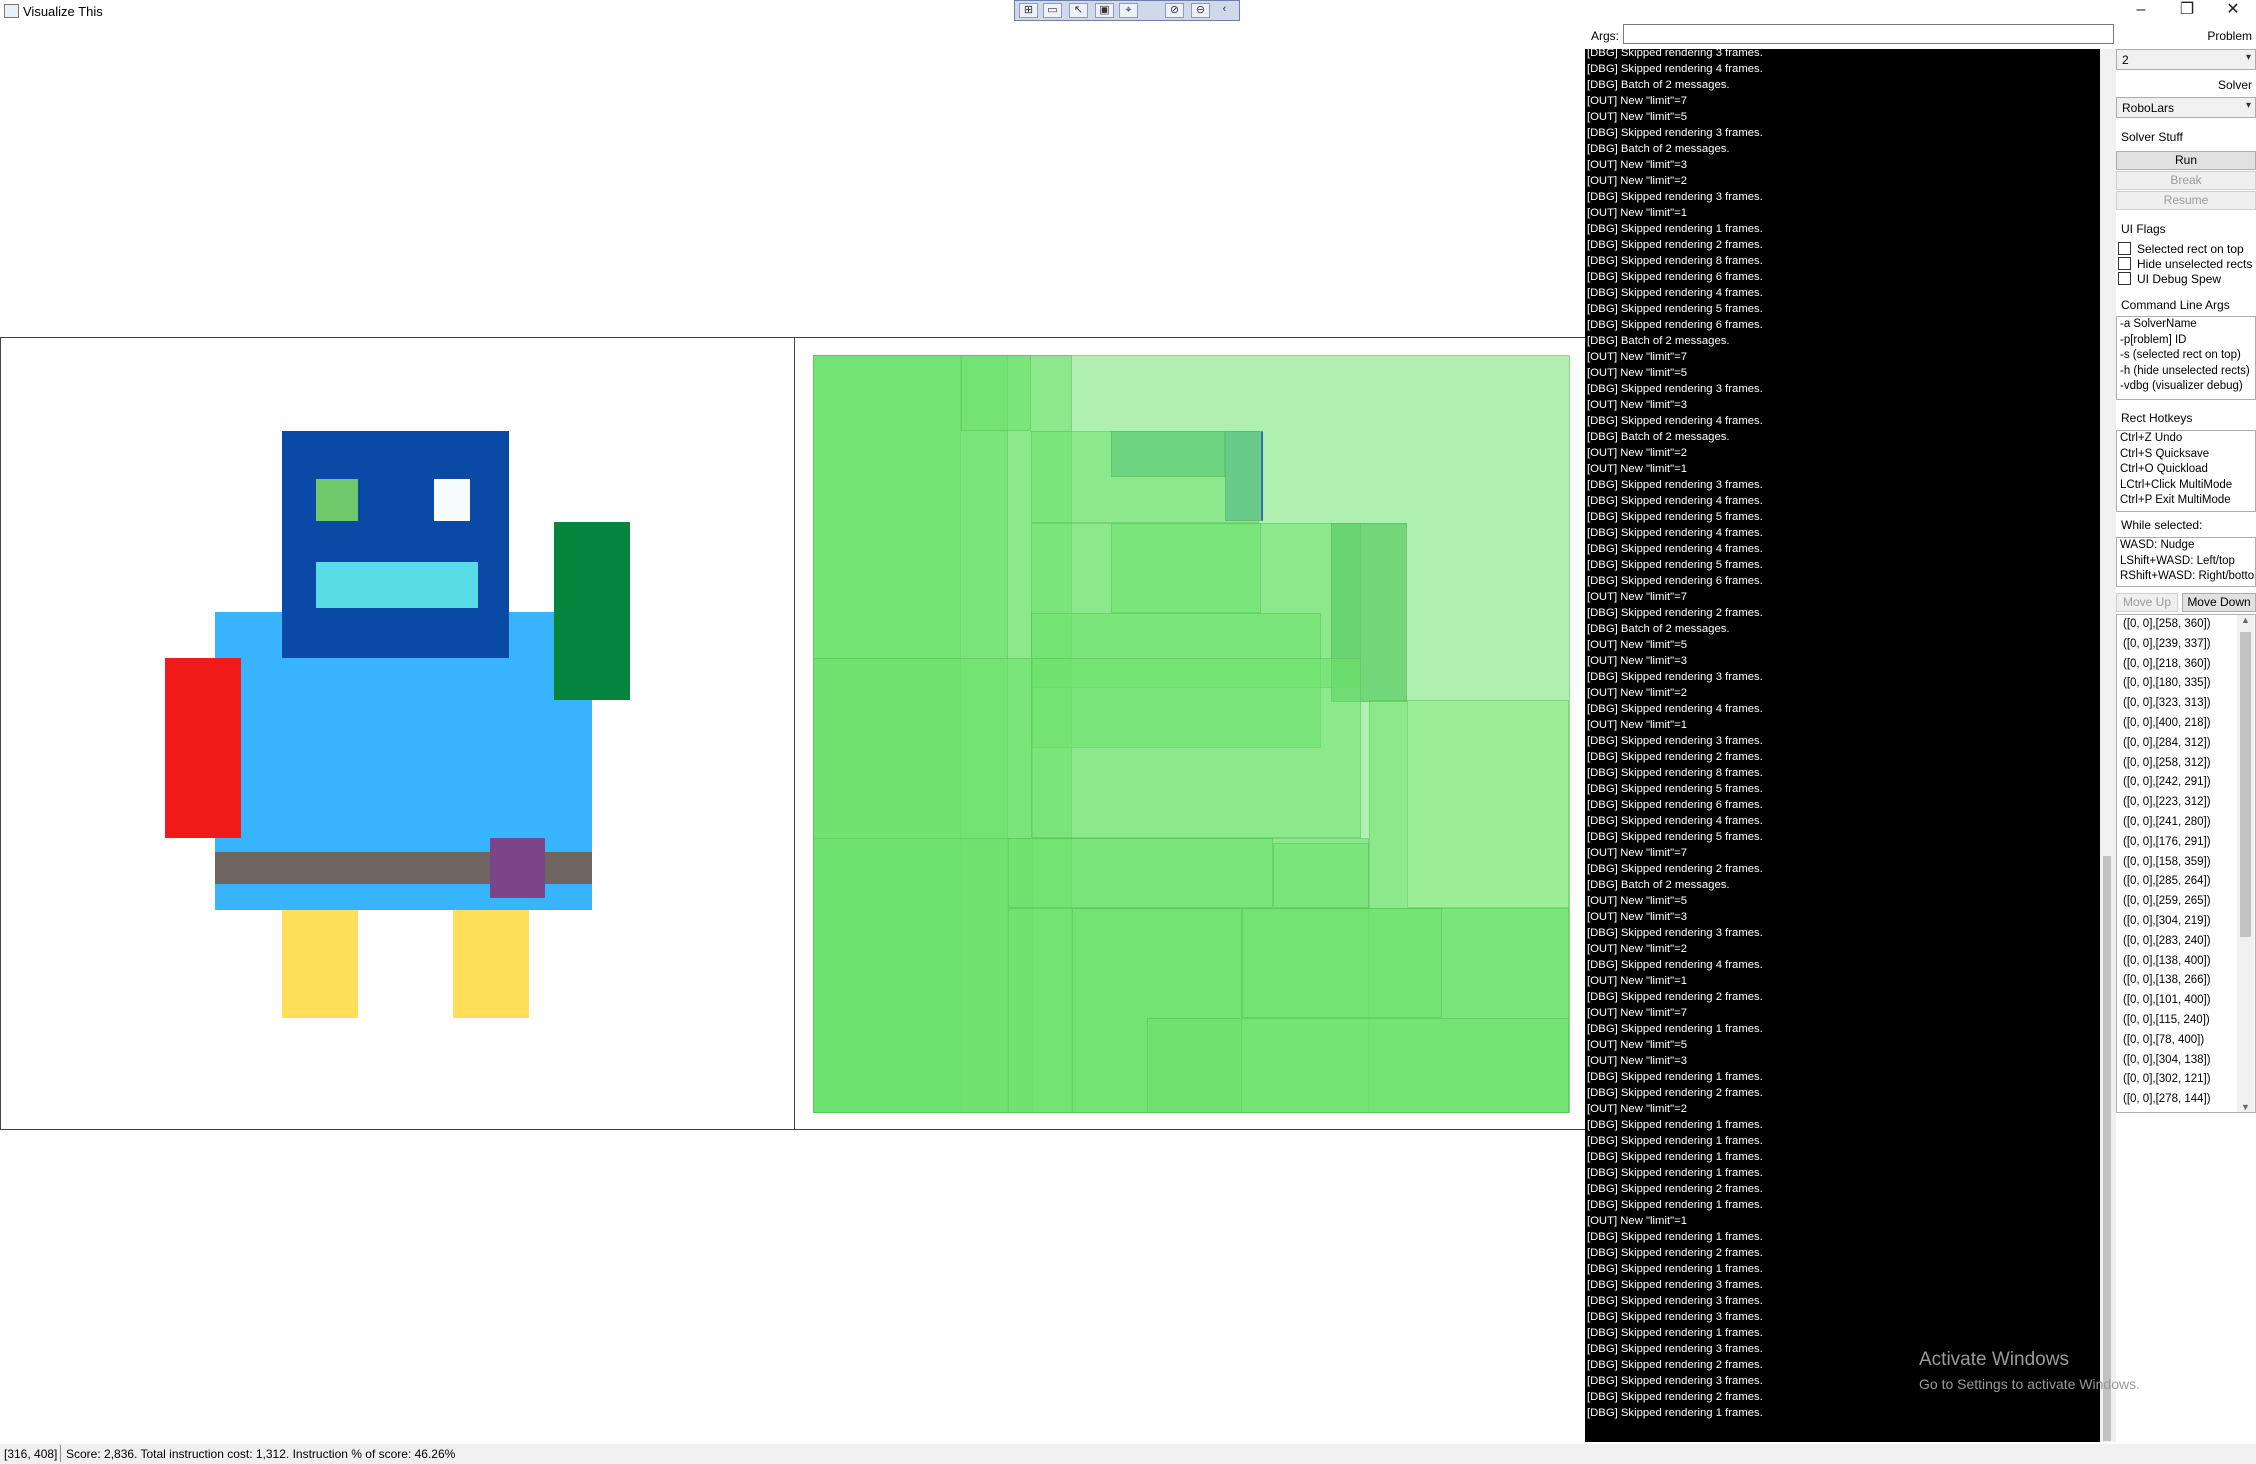 The image size is (2256, 1464). I want to click on rect-list-item: ([0, 0],[115, 240]), so click(2166, 1020).